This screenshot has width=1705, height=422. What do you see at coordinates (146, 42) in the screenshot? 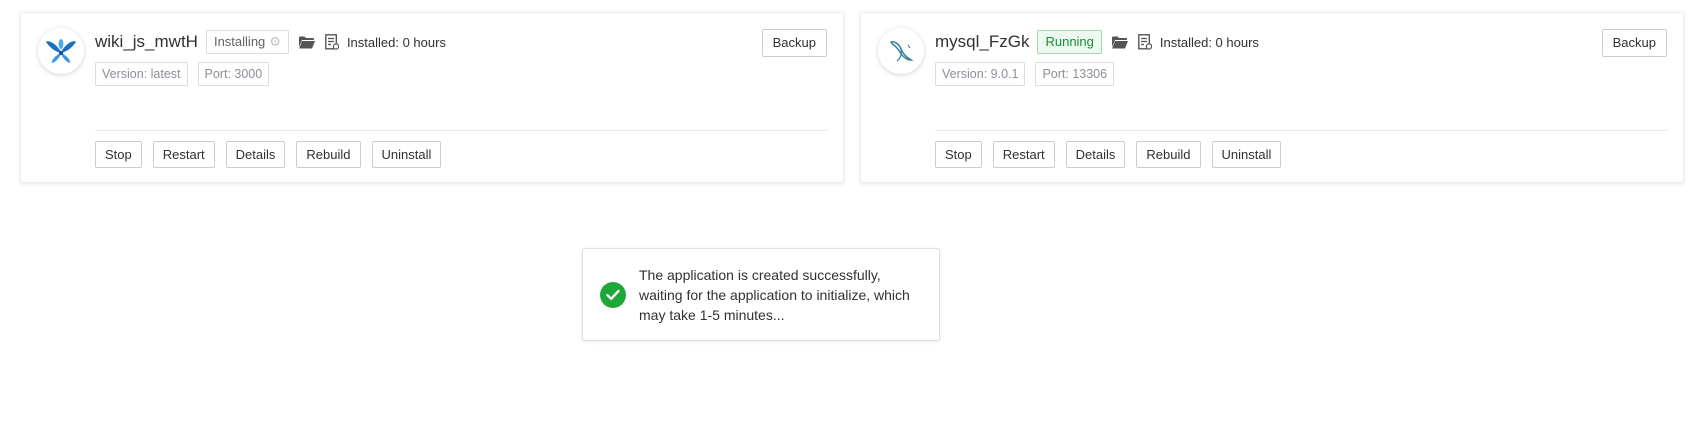
I see `app-name: wiki_js_mwtH` at bounding box center [146, 42].